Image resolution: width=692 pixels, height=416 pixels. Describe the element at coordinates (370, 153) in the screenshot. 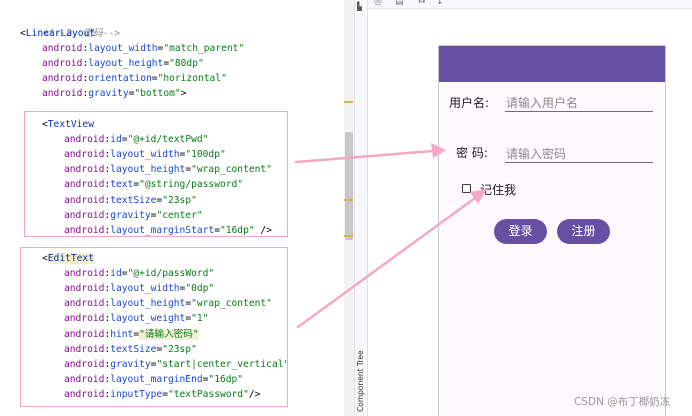

I see `arrow-to-password-label` at that location.